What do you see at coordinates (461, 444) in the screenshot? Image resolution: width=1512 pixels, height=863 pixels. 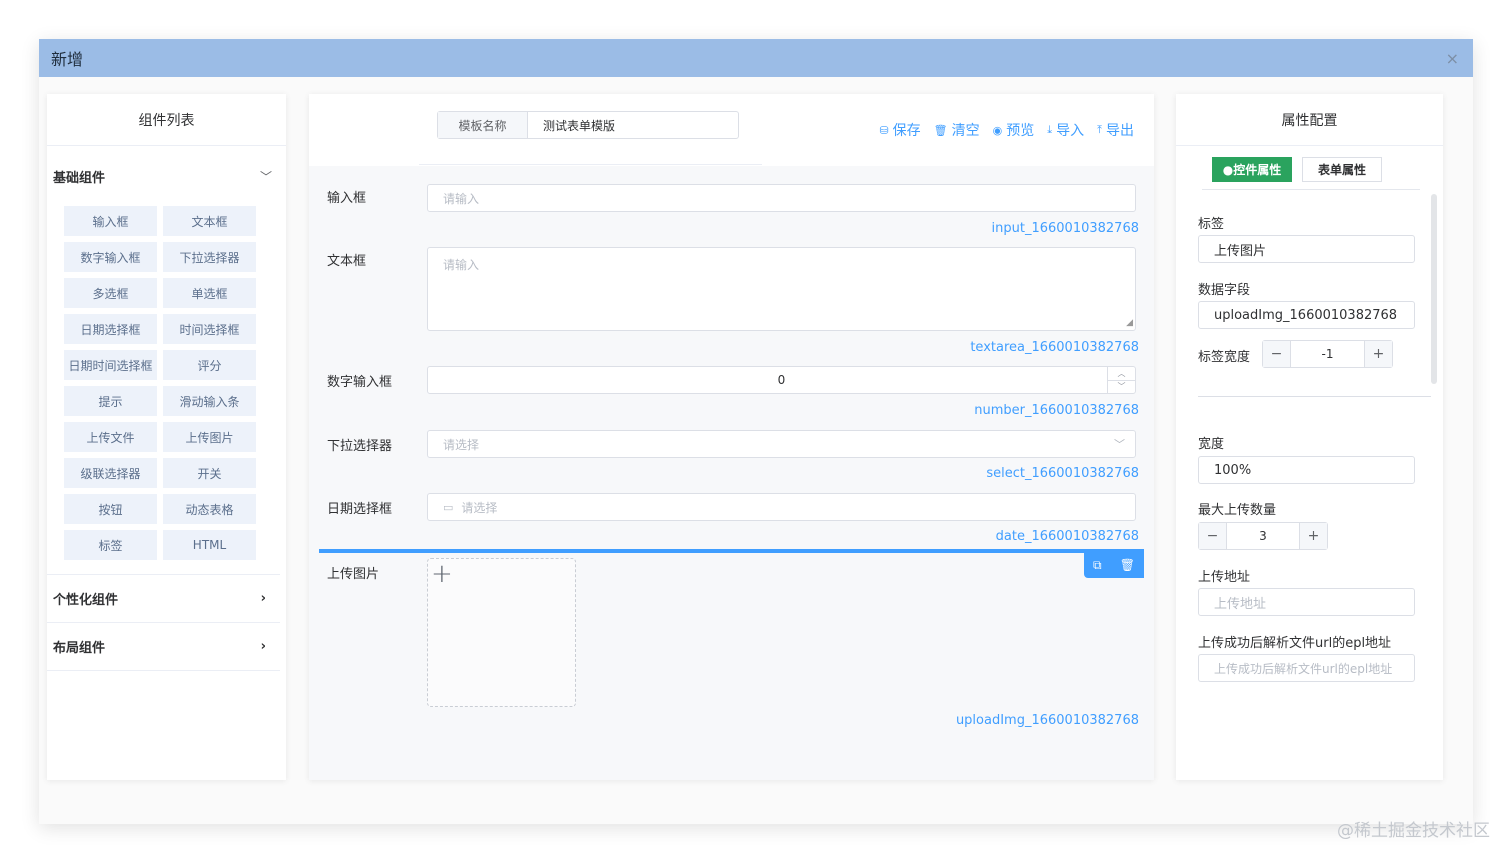 I see `select-placeholder: 请选择` at bounding box center [461, 444].